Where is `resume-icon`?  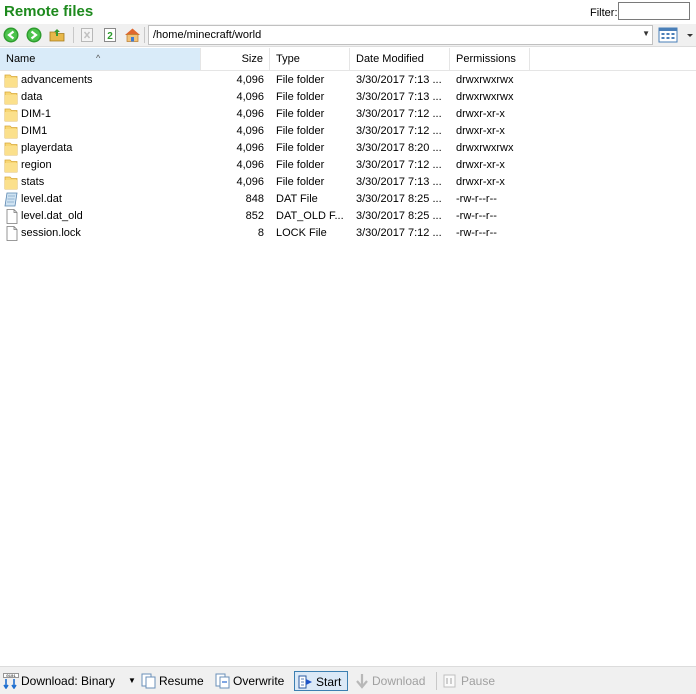
resume-icon is located at coordinates (148, 681).